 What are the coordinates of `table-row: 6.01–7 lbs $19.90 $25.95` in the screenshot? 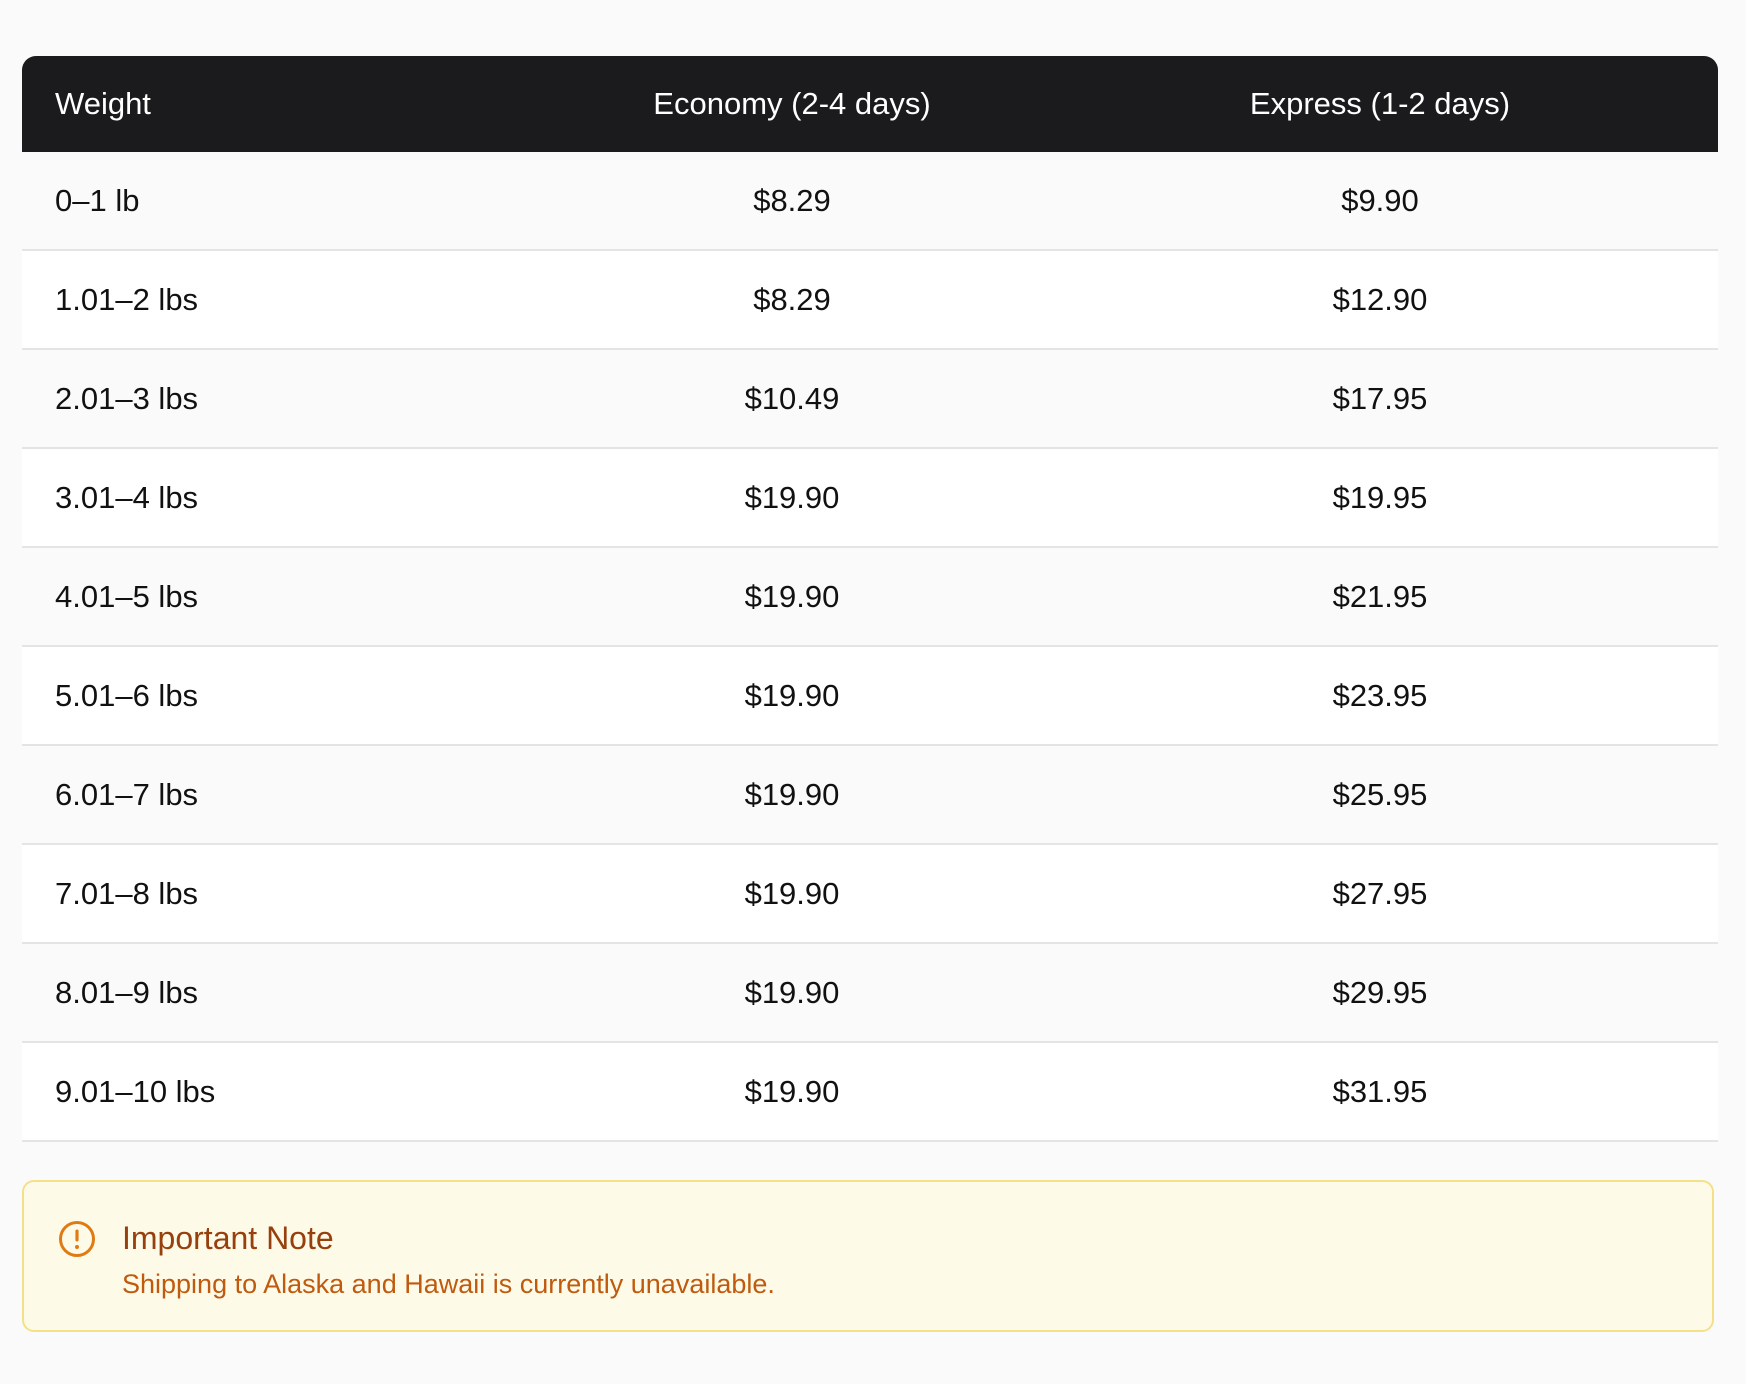 It's located at (870, 795).